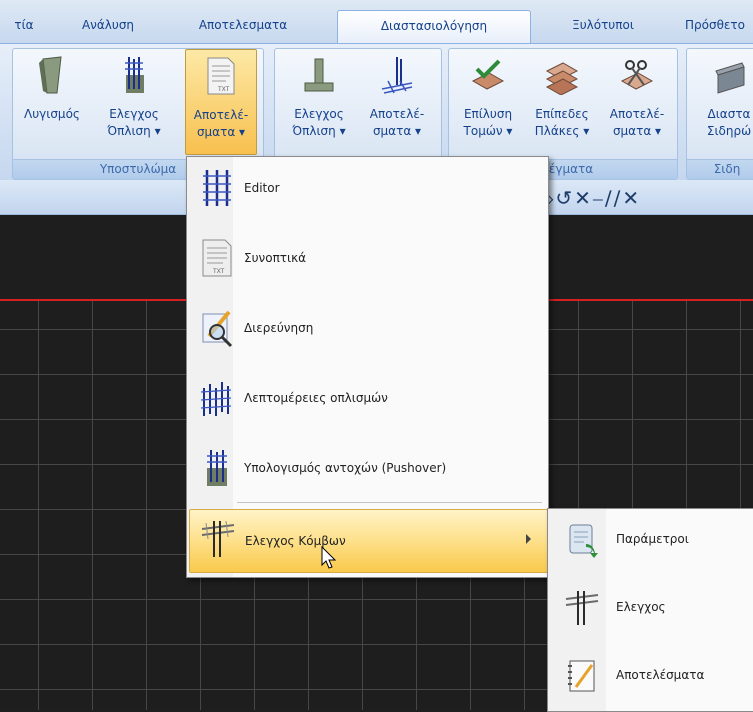 This screenshot has height=712, width=753. I want to click on menu-item-investigation-label: Διερεύνηση, so click(279, 328).